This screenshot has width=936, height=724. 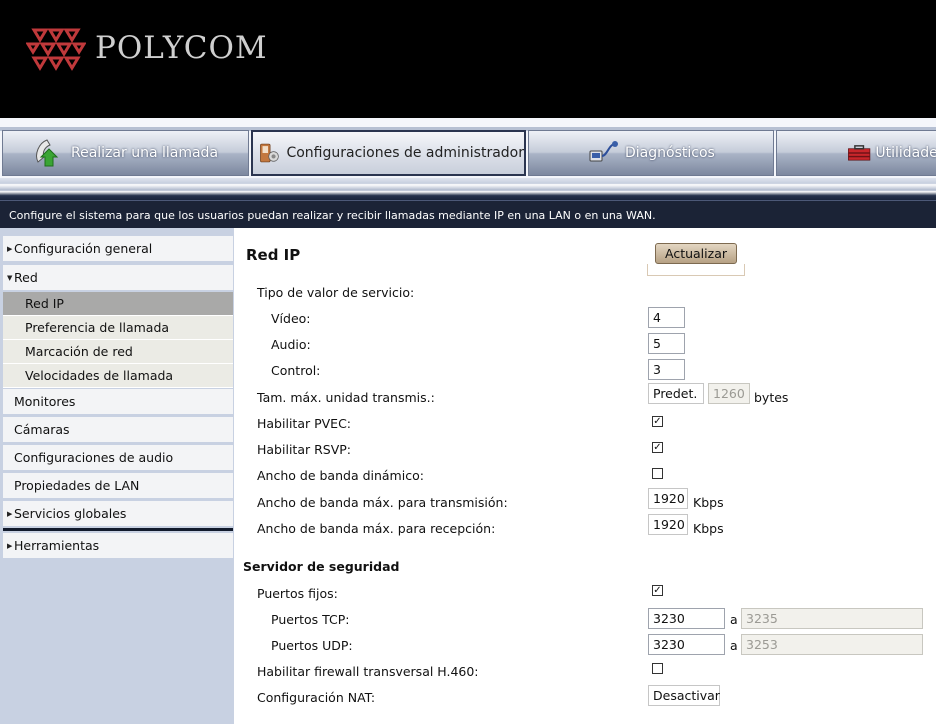 What do you see at coordinates (832, 618) in the screenshot?
I see `tcp-port-to-input: 3235` at bounding box center [832, 618].